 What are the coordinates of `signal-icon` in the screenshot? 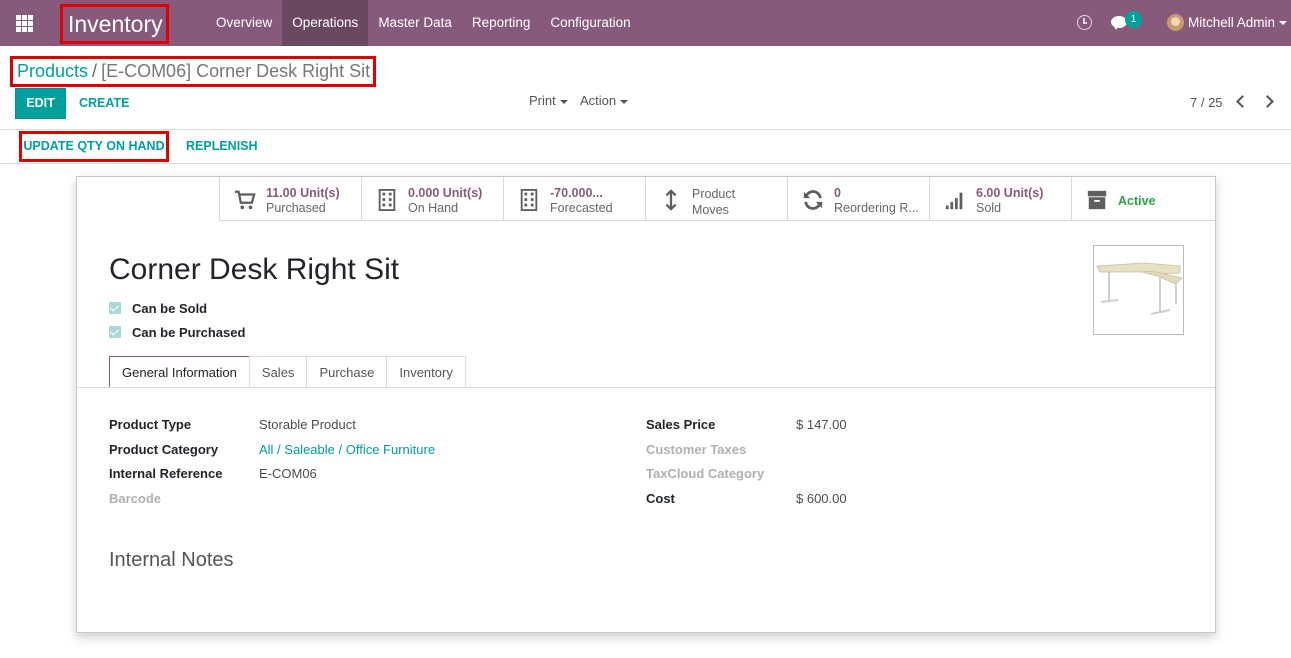 It's located at (954, 201).